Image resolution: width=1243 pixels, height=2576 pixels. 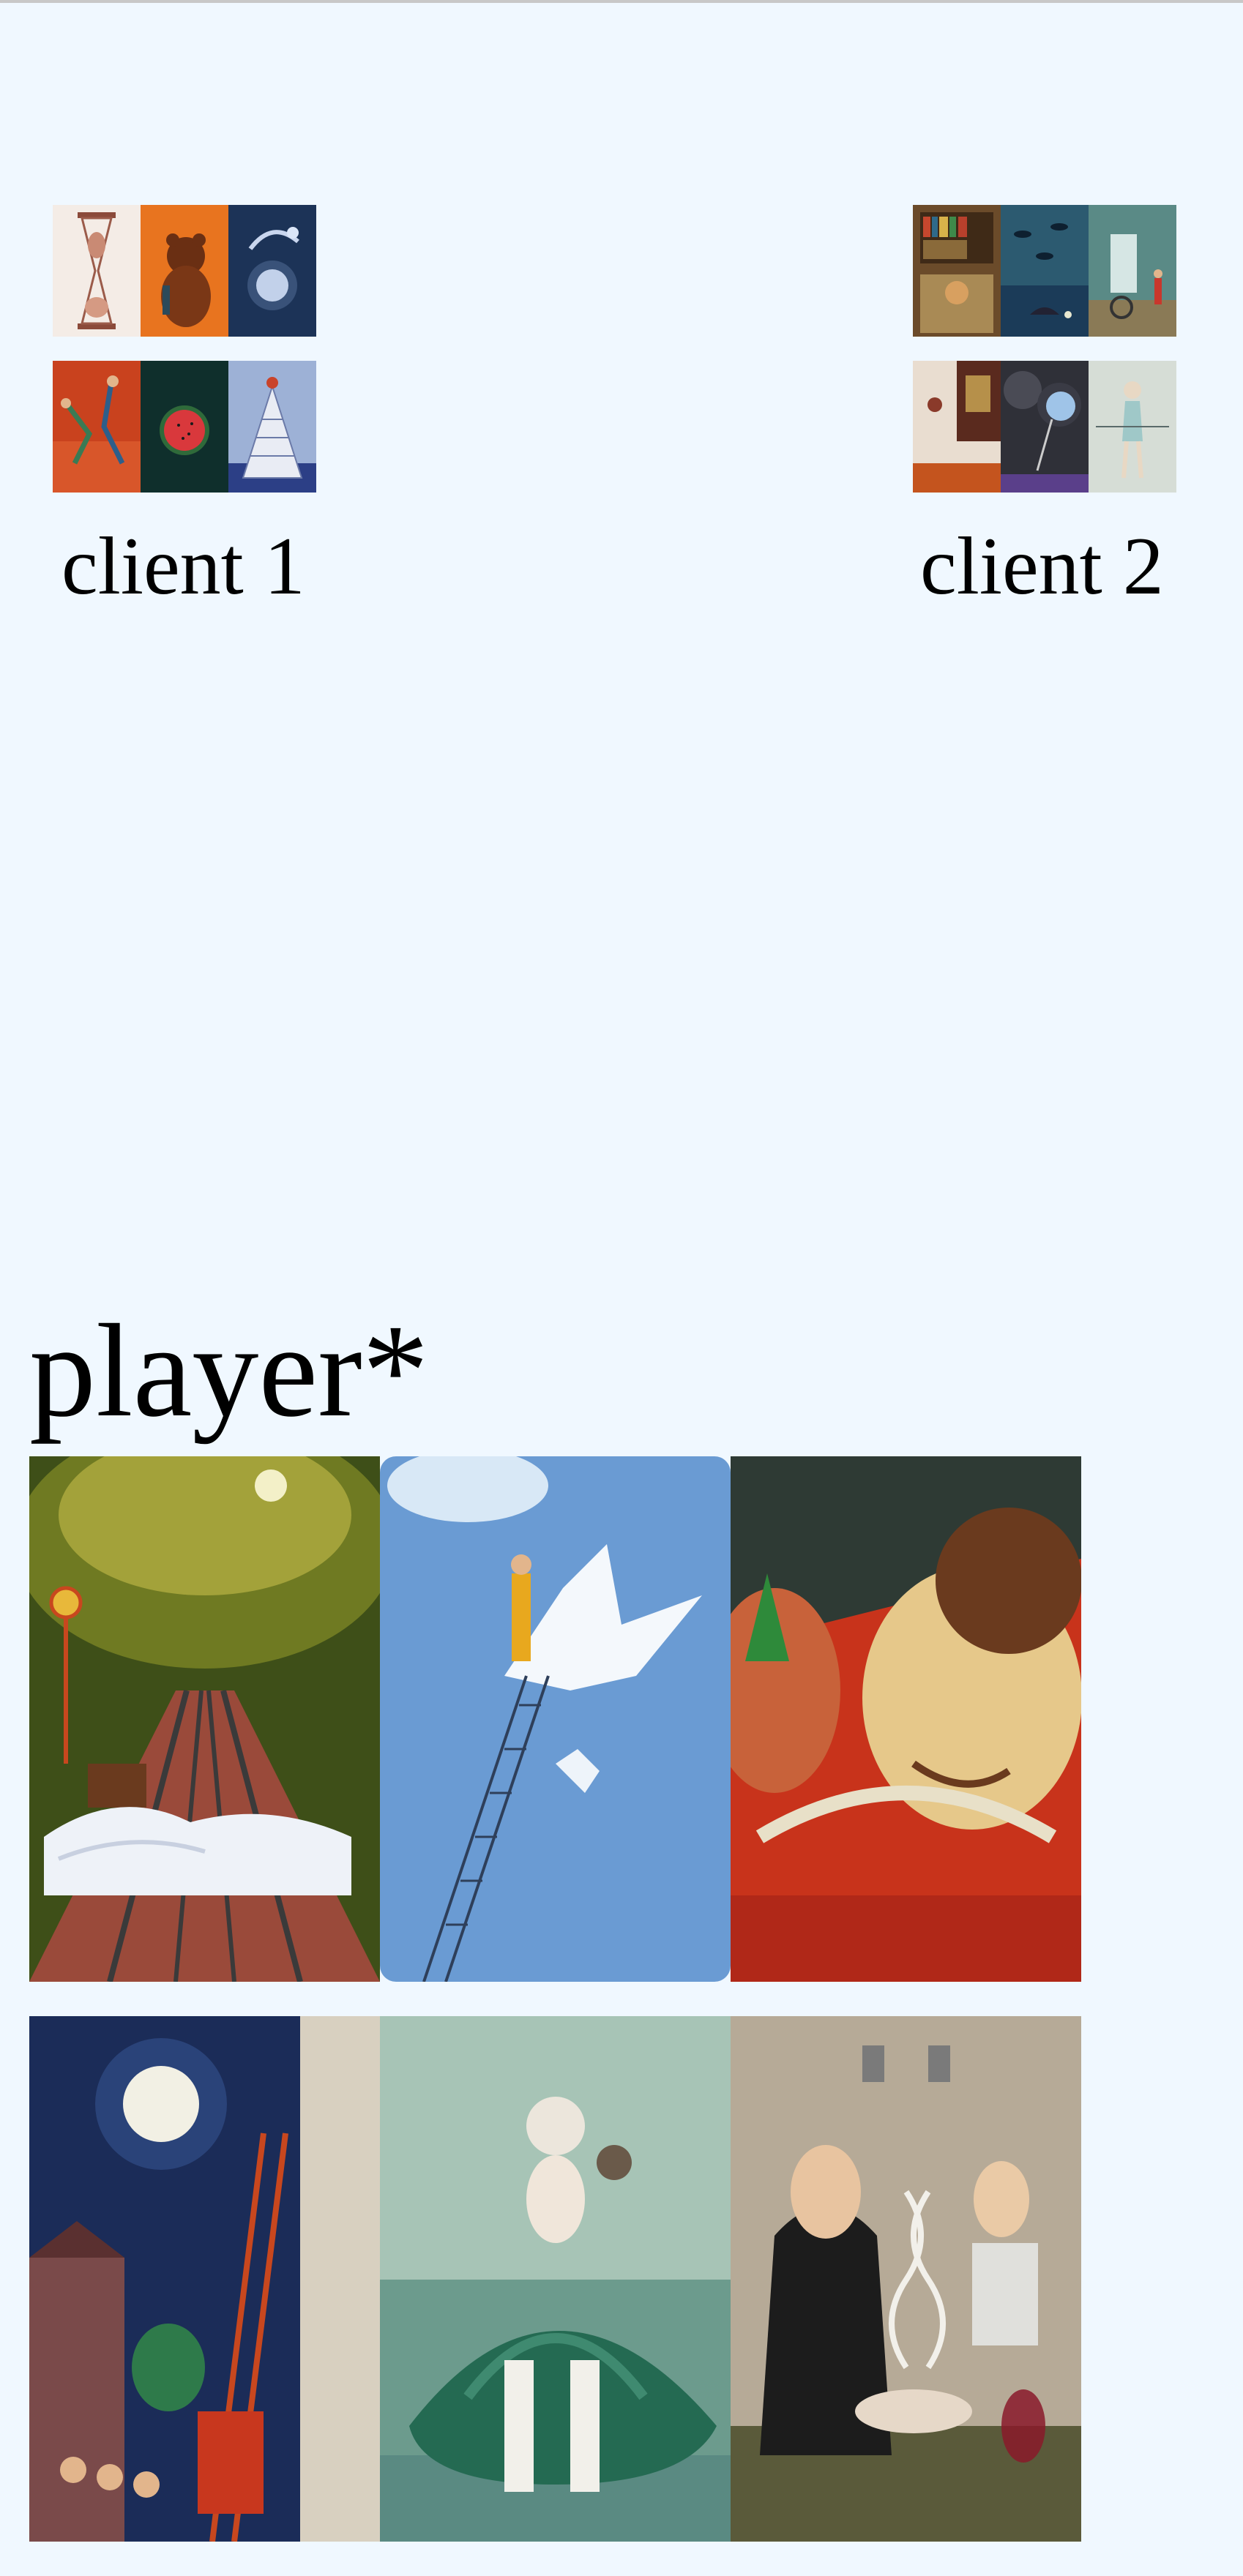 What do you see at coordinates (1132, 427) in the screenshot?
I see `dancer-card` at bounding box center [1132, 427].